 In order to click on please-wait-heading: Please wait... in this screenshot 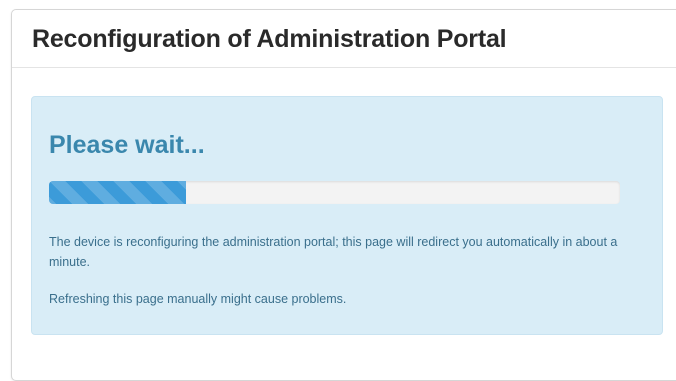, I will do `click(127, 145)`.